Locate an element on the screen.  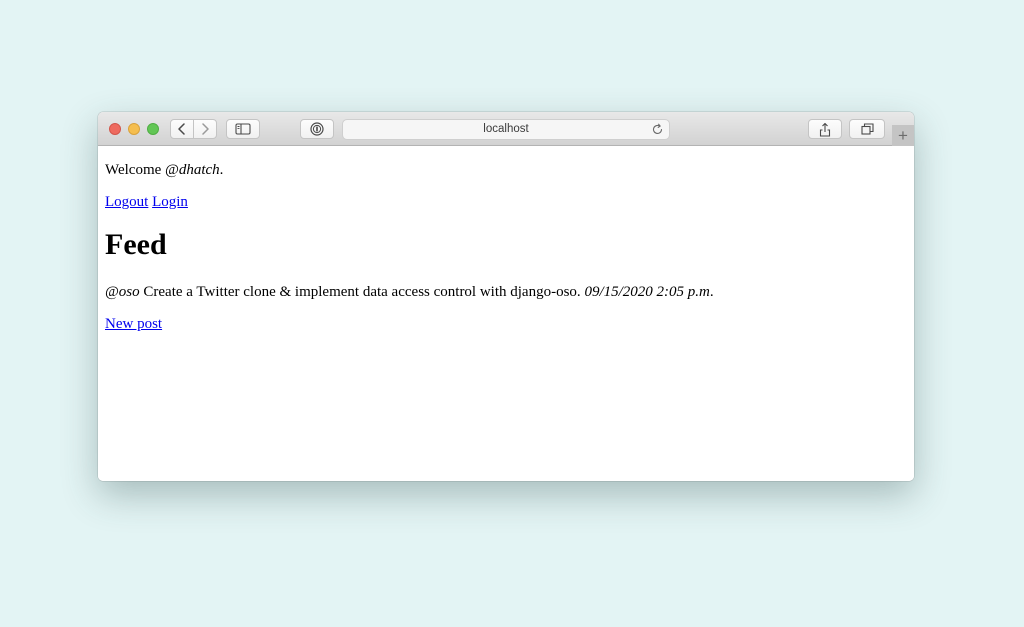
share-icon is located at coordinates (825, 129).